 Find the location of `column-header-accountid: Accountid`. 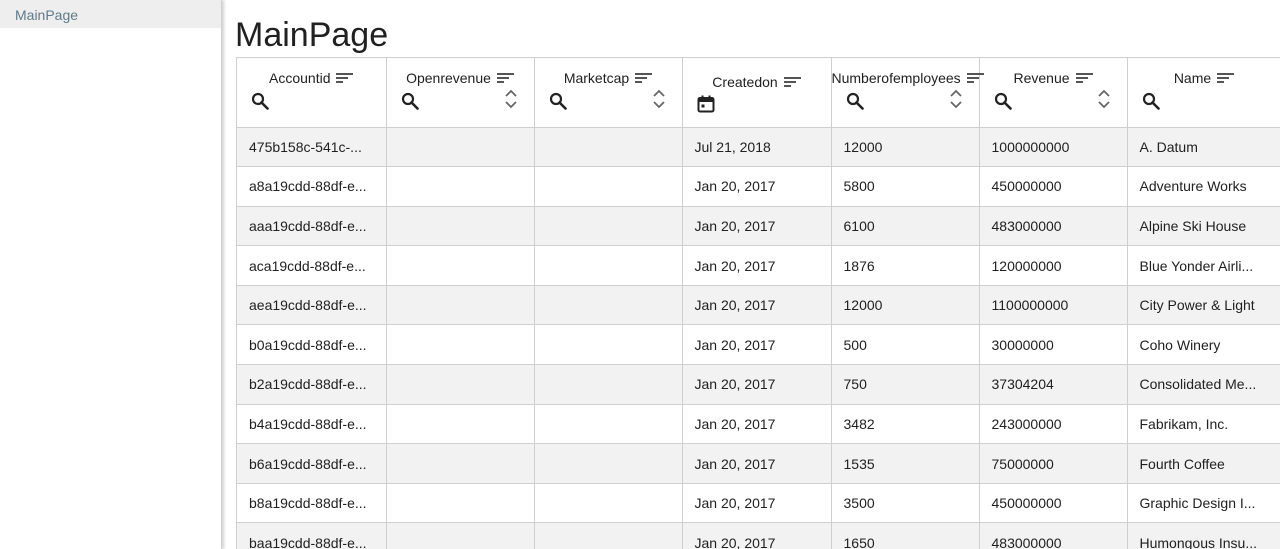

column-header-accountid: Accountid is located at coordinates (312, 93).